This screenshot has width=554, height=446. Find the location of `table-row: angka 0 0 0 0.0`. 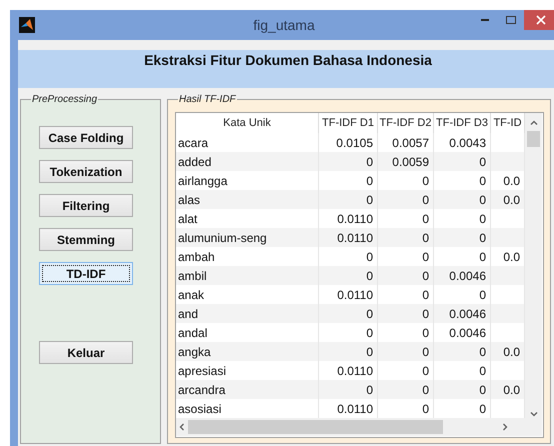

table-row: angka 0 0 0 0.0 is located at coordinates (350, 351).